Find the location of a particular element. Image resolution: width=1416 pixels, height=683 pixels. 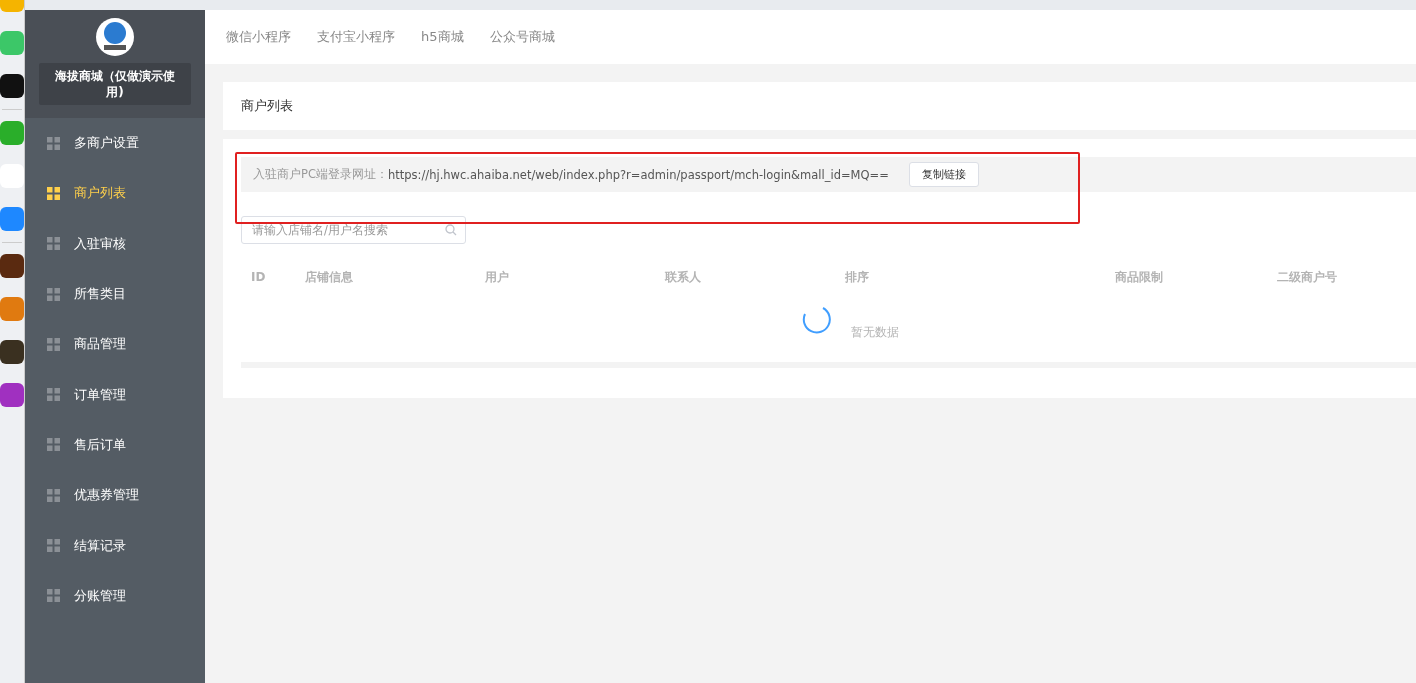

menu-item: 商户列表 is located at coordinates (115, 193).